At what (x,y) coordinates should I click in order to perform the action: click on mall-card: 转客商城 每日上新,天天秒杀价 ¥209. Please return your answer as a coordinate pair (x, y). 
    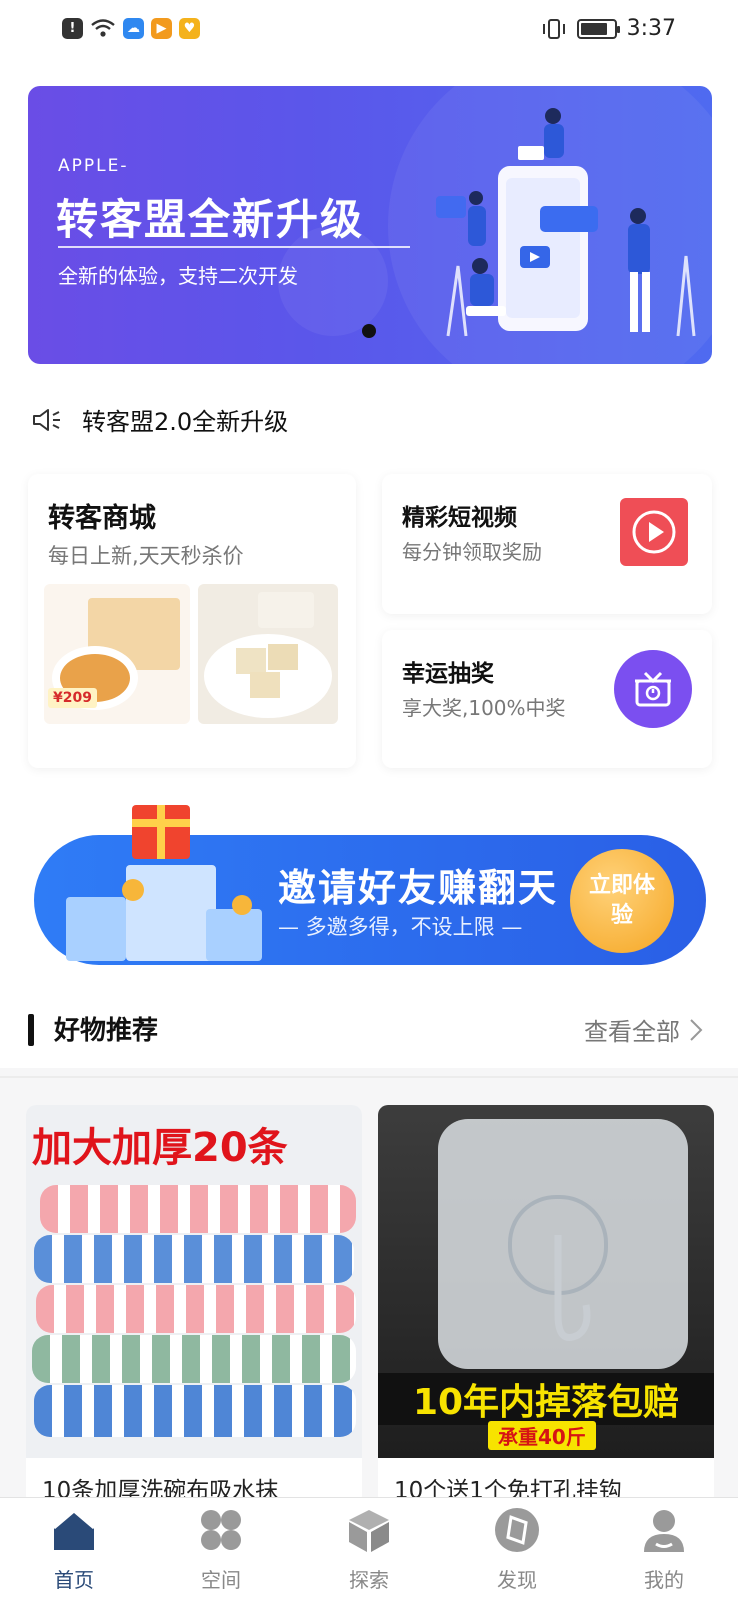
    Looking at the image, I should click on (192, 621).